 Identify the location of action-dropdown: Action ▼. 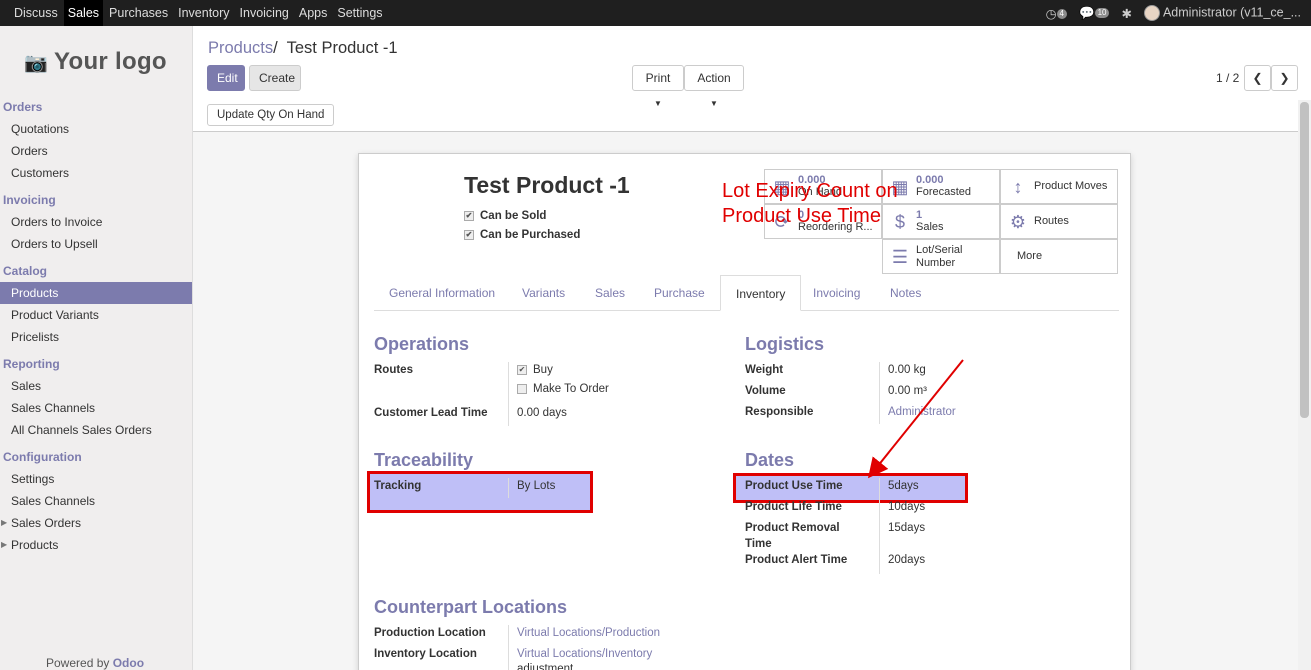
(714, 86).